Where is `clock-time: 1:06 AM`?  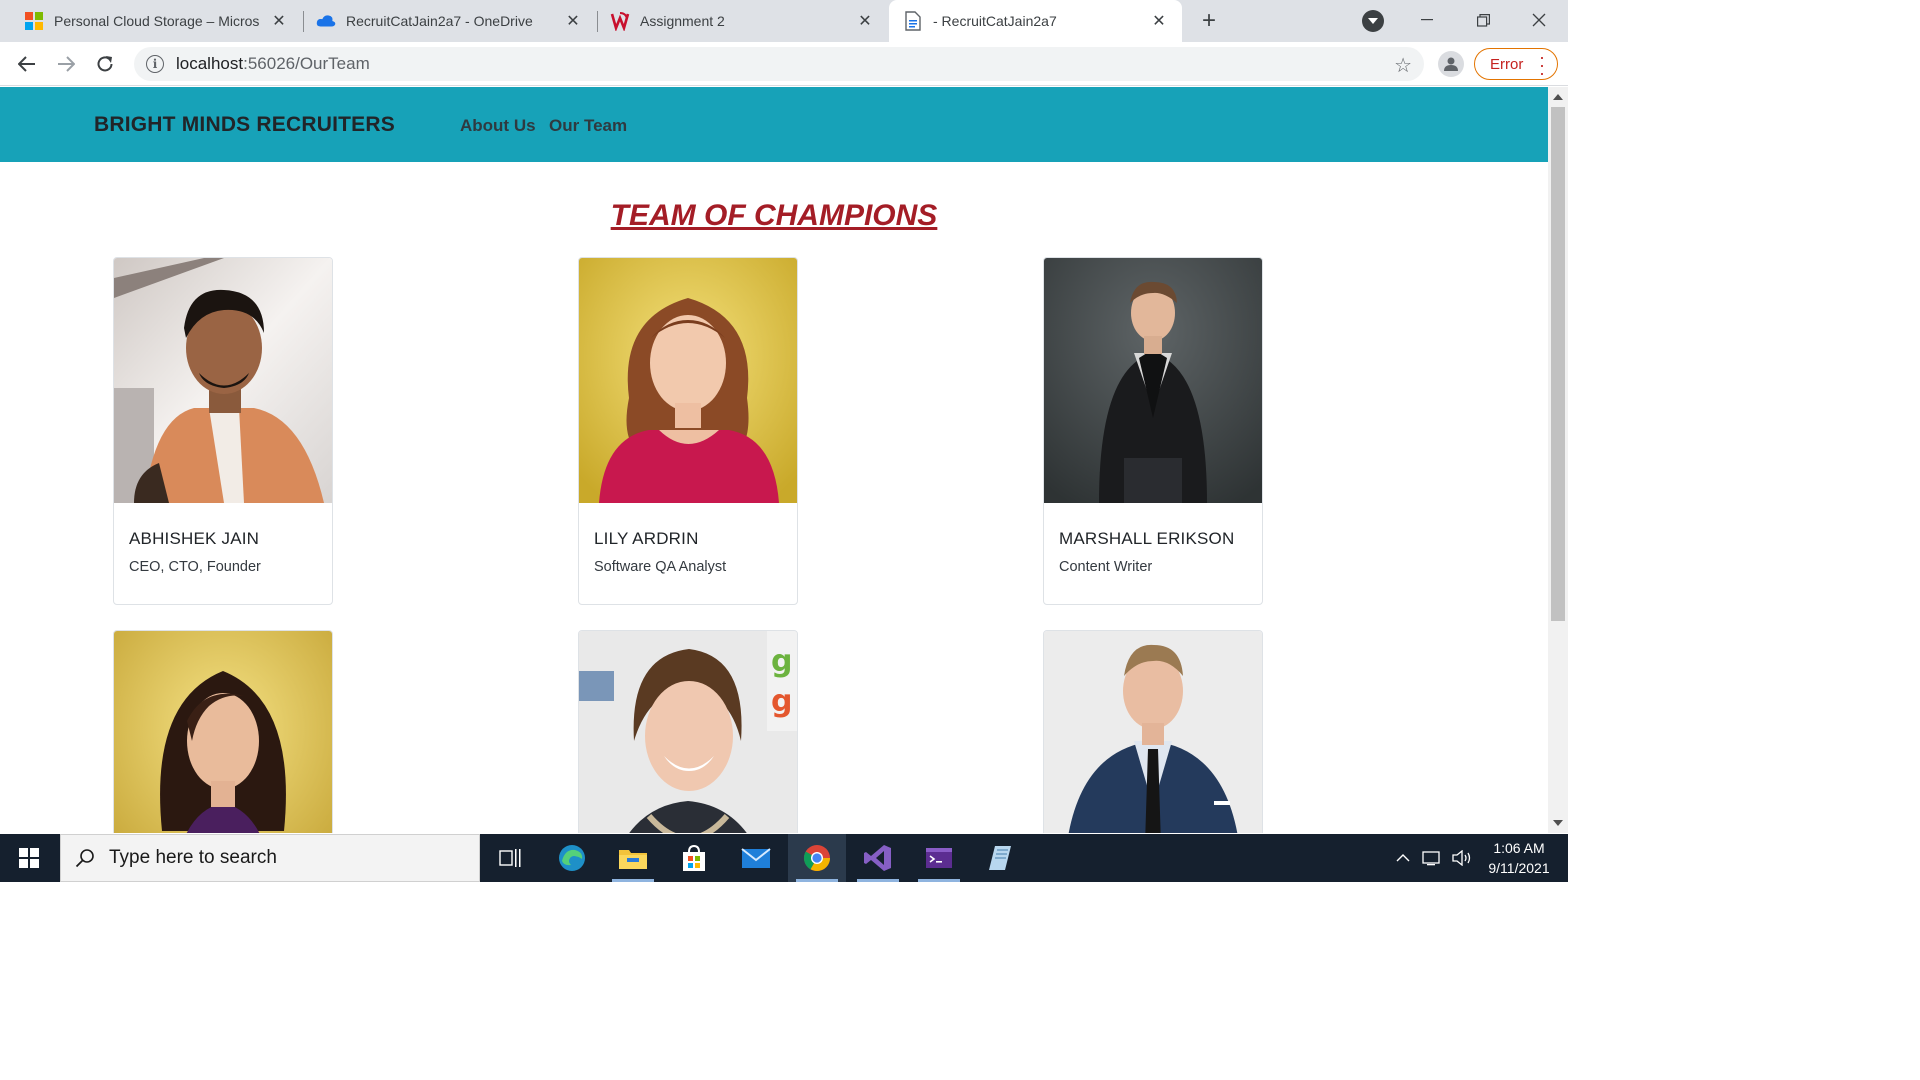 clock-time: 1:06 AM is located at coordinates (1519, 848).